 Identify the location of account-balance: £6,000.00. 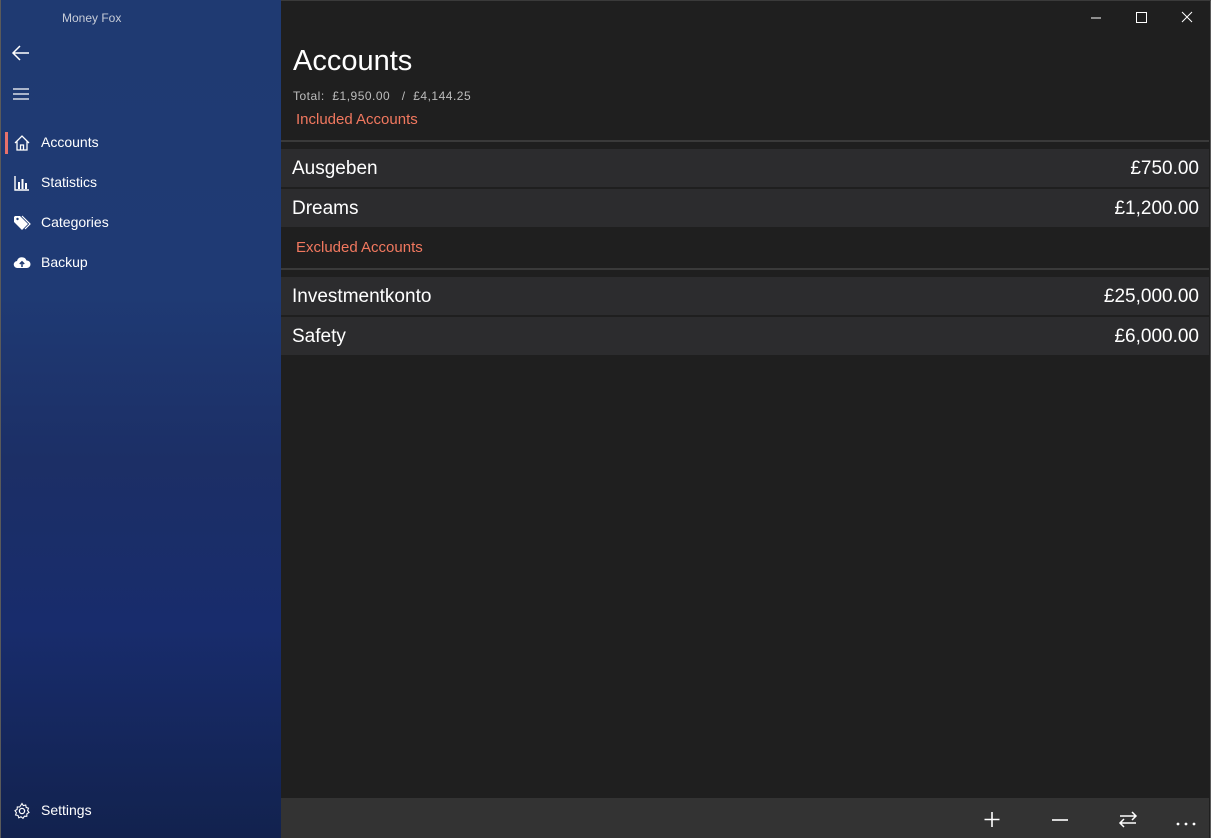
(1156, 336).